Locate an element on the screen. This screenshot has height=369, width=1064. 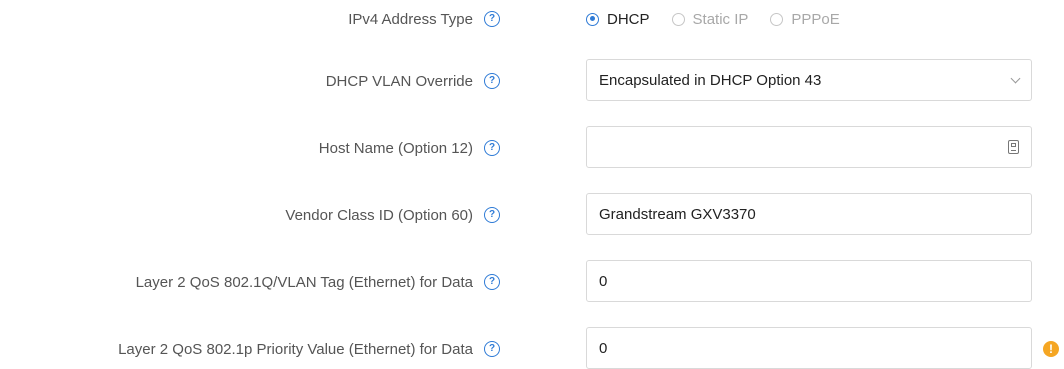
radio-dhcp-circle is located at coordinates (592, 19).